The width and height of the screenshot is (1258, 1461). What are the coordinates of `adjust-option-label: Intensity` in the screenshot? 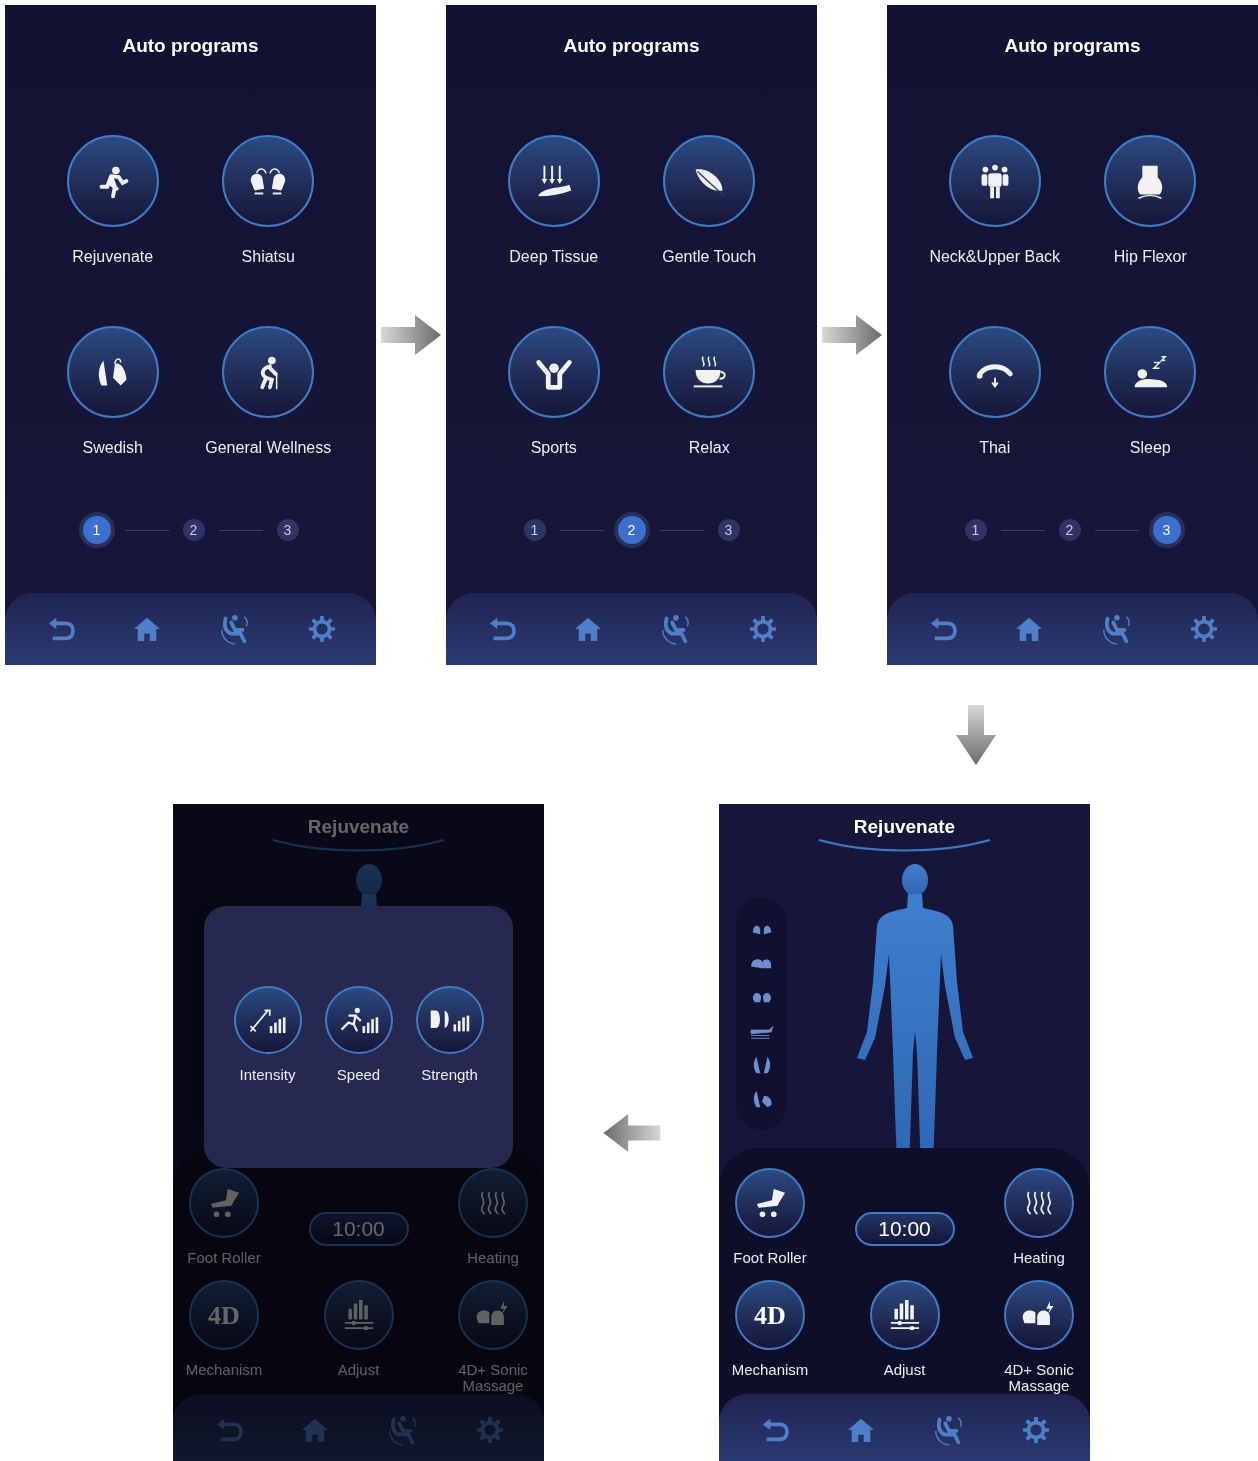 It's located at (267, 1075).